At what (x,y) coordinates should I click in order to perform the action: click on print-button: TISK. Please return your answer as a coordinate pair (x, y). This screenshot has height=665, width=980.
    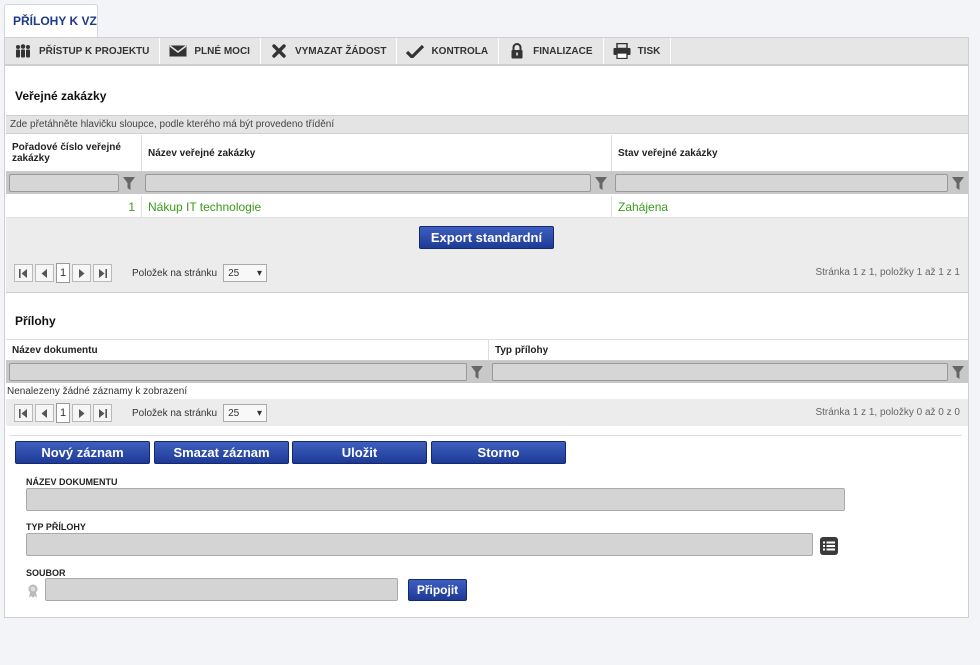
    Looking at the image, I should click on (638, 51).